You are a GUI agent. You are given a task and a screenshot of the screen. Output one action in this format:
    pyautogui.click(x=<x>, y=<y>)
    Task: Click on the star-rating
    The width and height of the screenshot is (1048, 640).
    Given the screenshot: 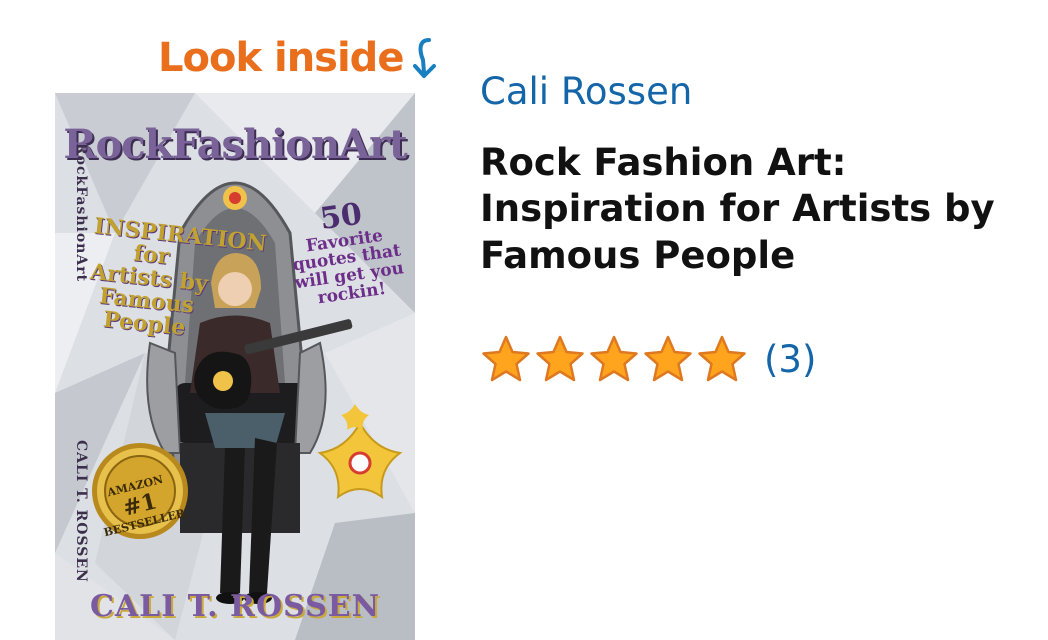 What is the action you would take?
    pyautogui.click(x=615, y=359)
    